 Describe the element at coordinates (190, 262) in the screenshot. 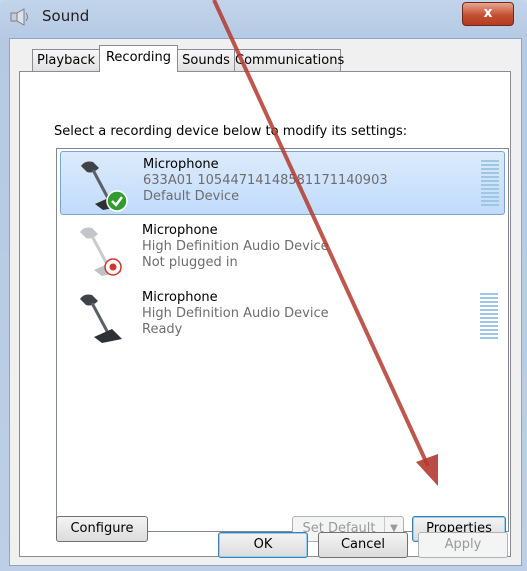

I see `device-status: Not plugged in` at that location.